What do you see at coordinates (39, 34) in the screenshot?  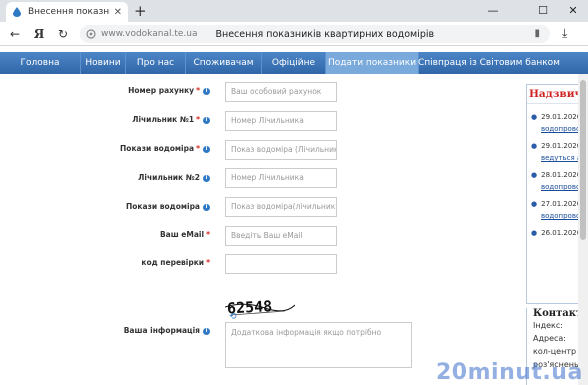 I see `yandex-logo-icon: Я` at bounding box center [39, 34].